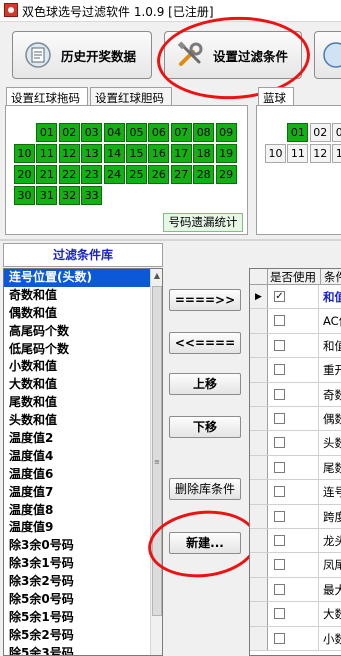 The height and width of the screenshot is (656, 341). I want to click on library-item: 温度值6, so click(77, 475).